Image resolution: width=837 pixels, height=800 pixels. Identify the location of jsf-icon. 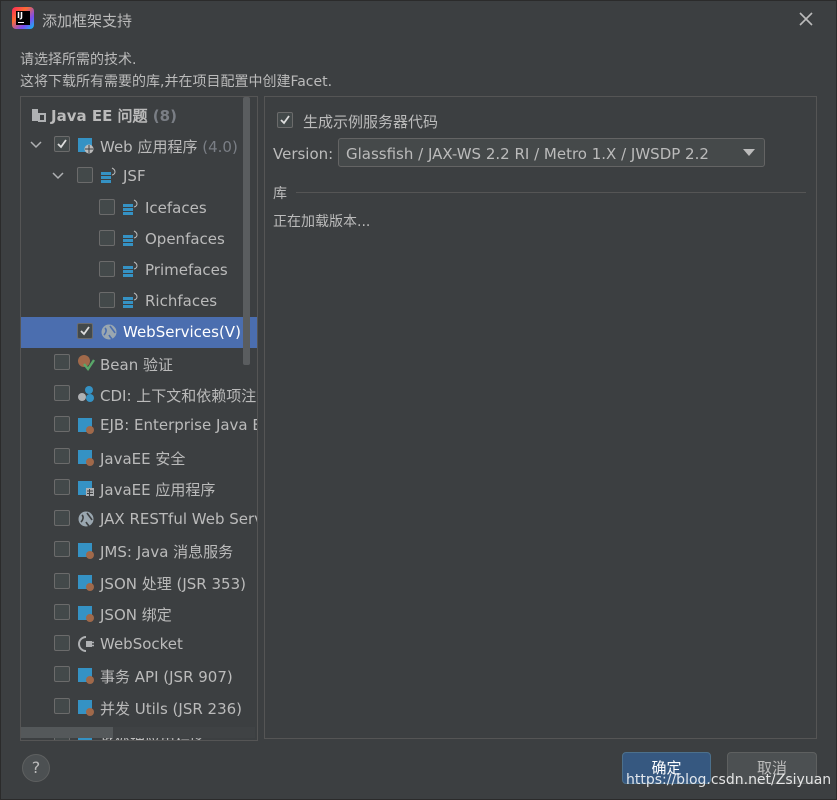
(109, 176).